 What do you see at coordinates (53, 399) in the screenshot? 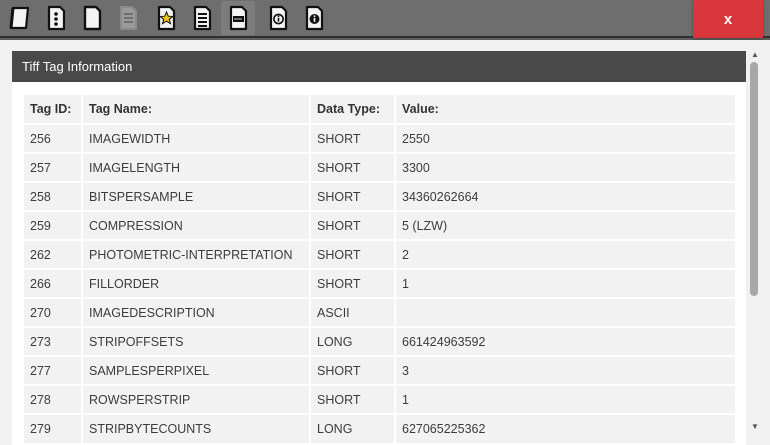
I see `cell-tag-id: 278` at bounding box center [53, 399].